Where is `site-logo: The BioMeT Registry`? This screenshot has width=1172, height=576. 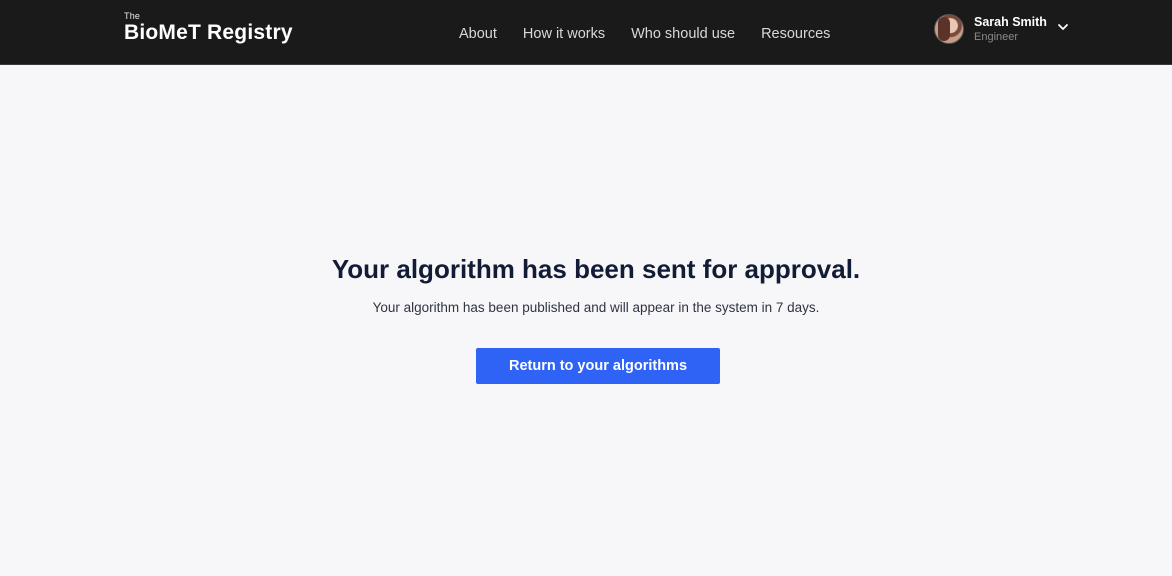
site-logo: The BioMeT Registry is located at coordinates (208, 28).